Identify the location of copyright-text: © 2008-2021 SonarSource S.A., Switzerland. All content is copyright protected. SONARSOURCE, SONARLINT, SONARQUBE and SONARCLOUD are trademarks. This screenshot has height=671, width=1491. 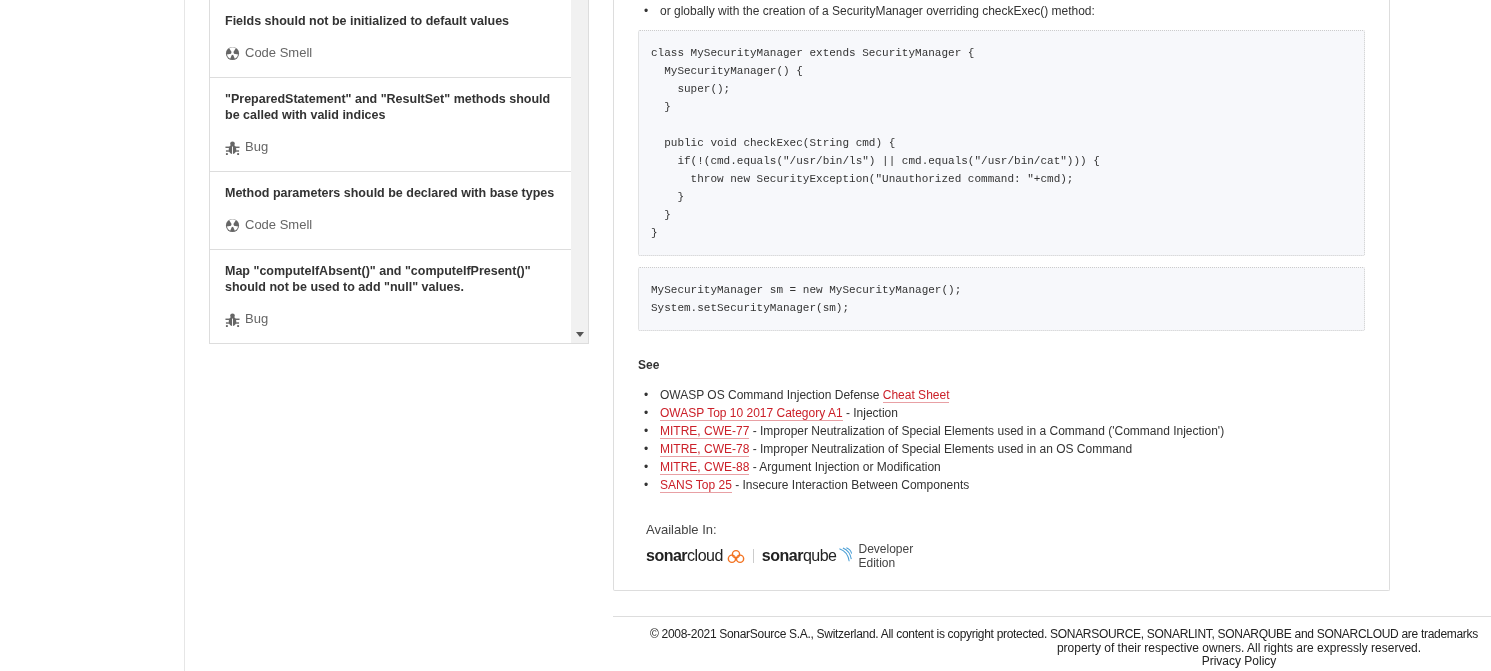
(1064, 634).